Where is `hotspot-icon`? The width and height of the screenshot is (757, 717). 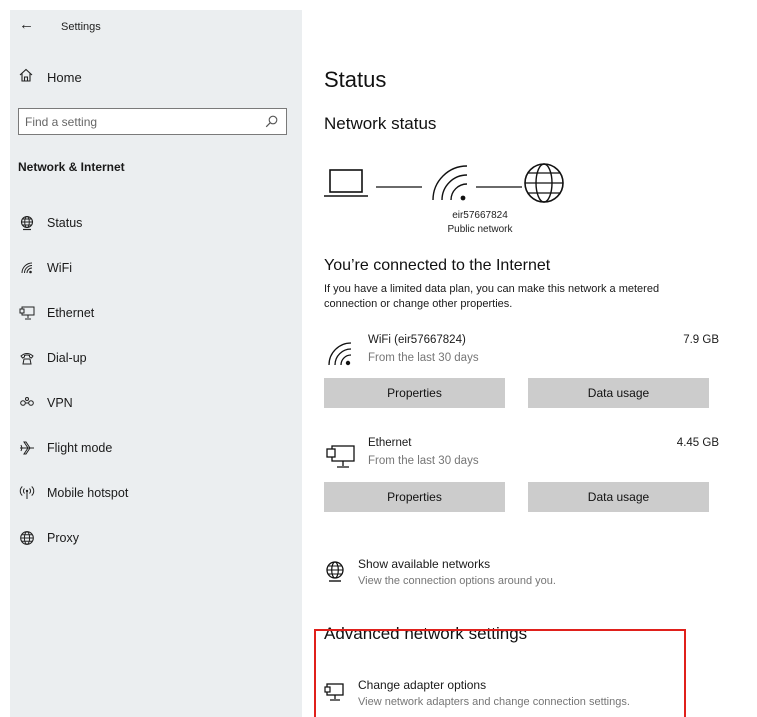 hotspot-icon is located at coordinates (27, 492).